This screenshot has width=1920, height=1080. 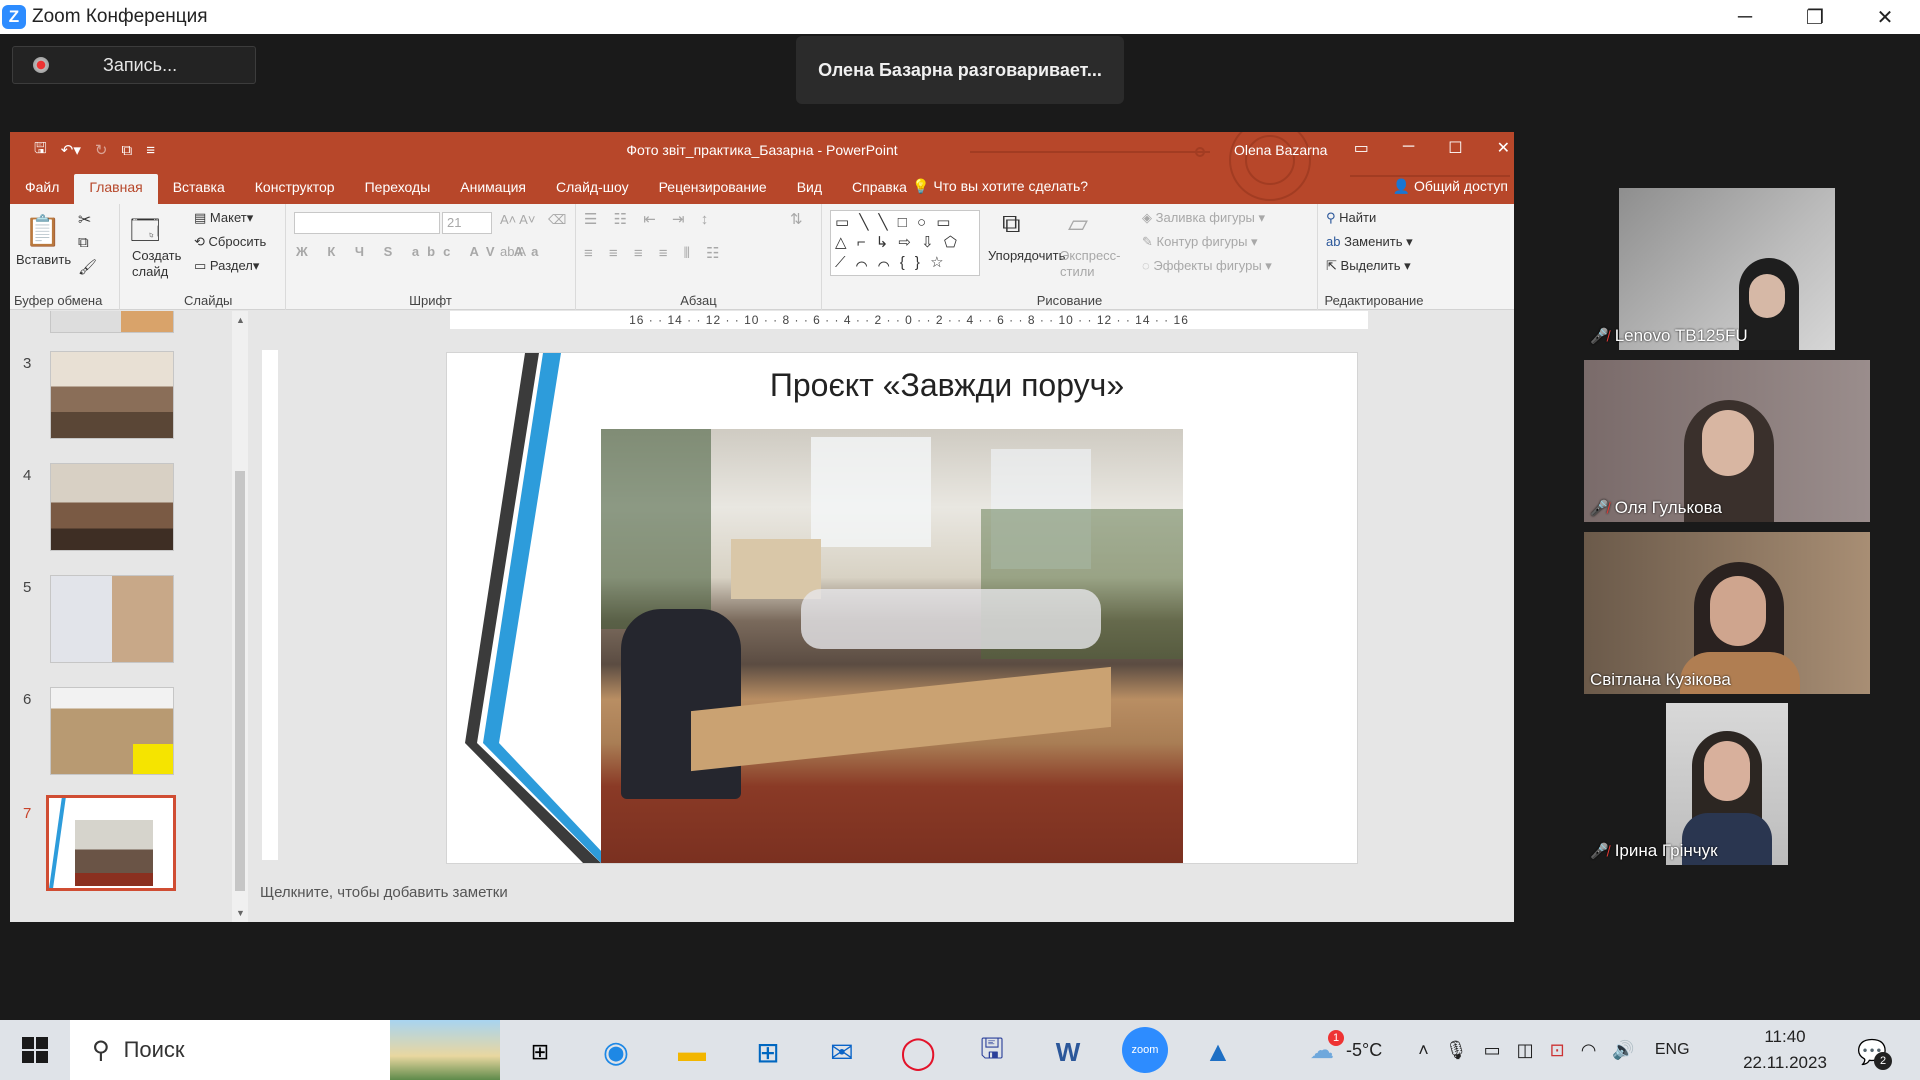 I want to click on participant-name: Світлана Кузікова, so click(x=1660, y=679).